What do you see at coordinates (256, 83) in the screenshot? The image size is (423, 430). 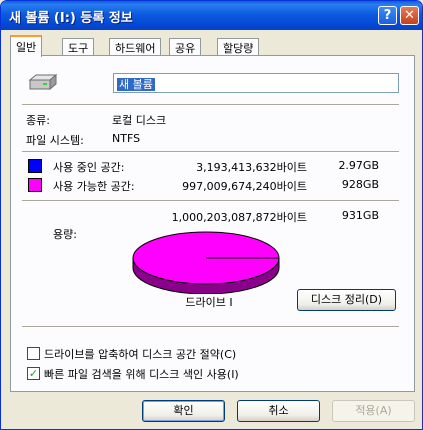 I see `volume-name-input: 새 볼륨` at bounding box center [256, 83].